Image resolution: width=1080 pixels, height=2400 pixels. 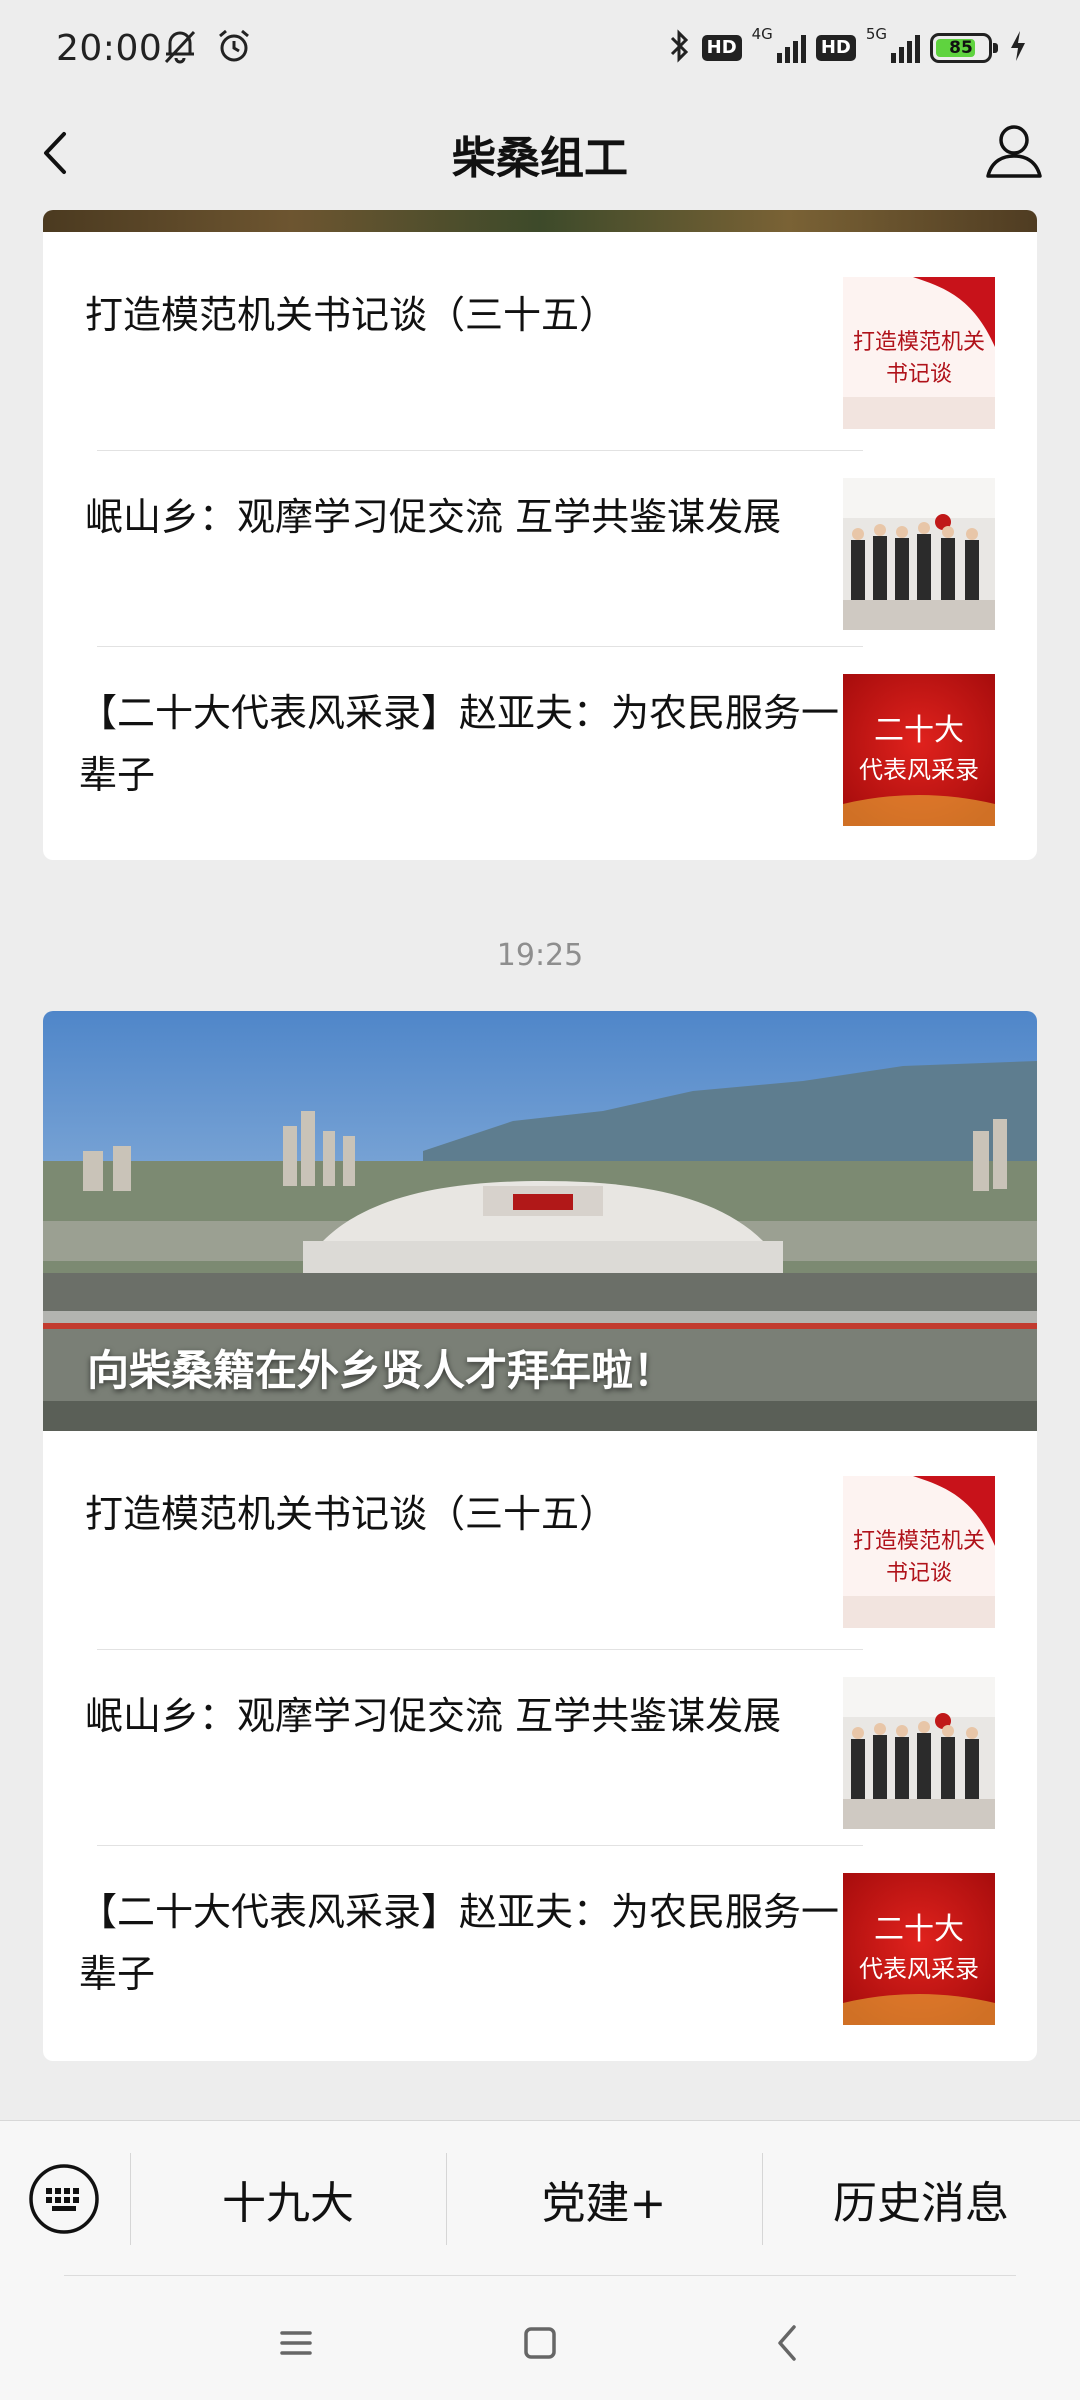 I want to click on person-icon, so click(x=1014, y=151).